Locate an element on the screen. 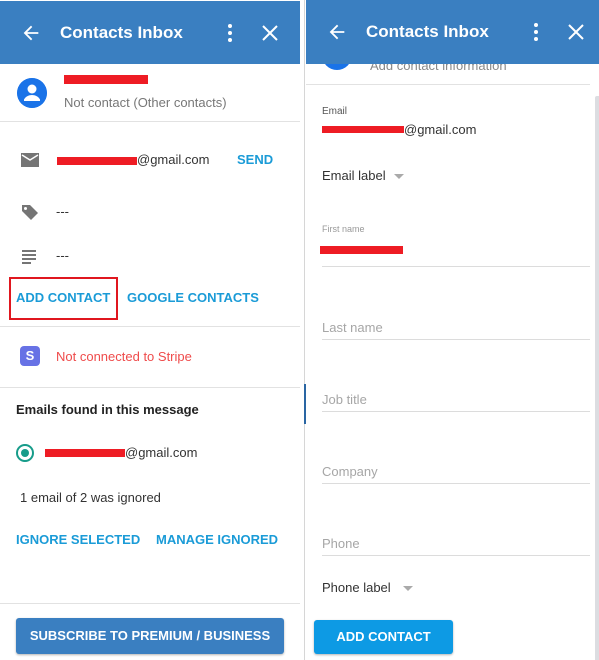 The width and height of the screenshot is (599, 660). mail-icon is located at coordinates (30, 160).